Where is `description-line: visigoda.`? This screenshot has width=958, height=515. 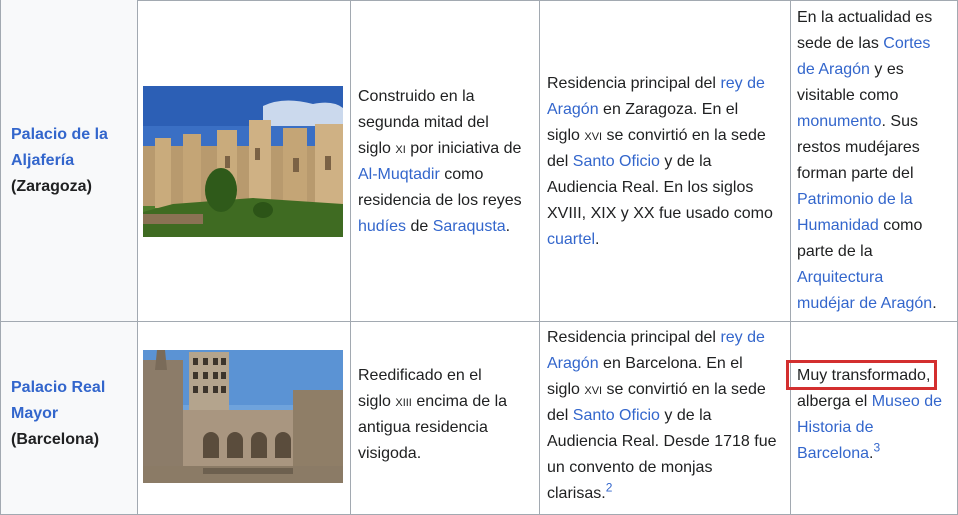
description-line: visigoda. is located at coordinates (390, 453).